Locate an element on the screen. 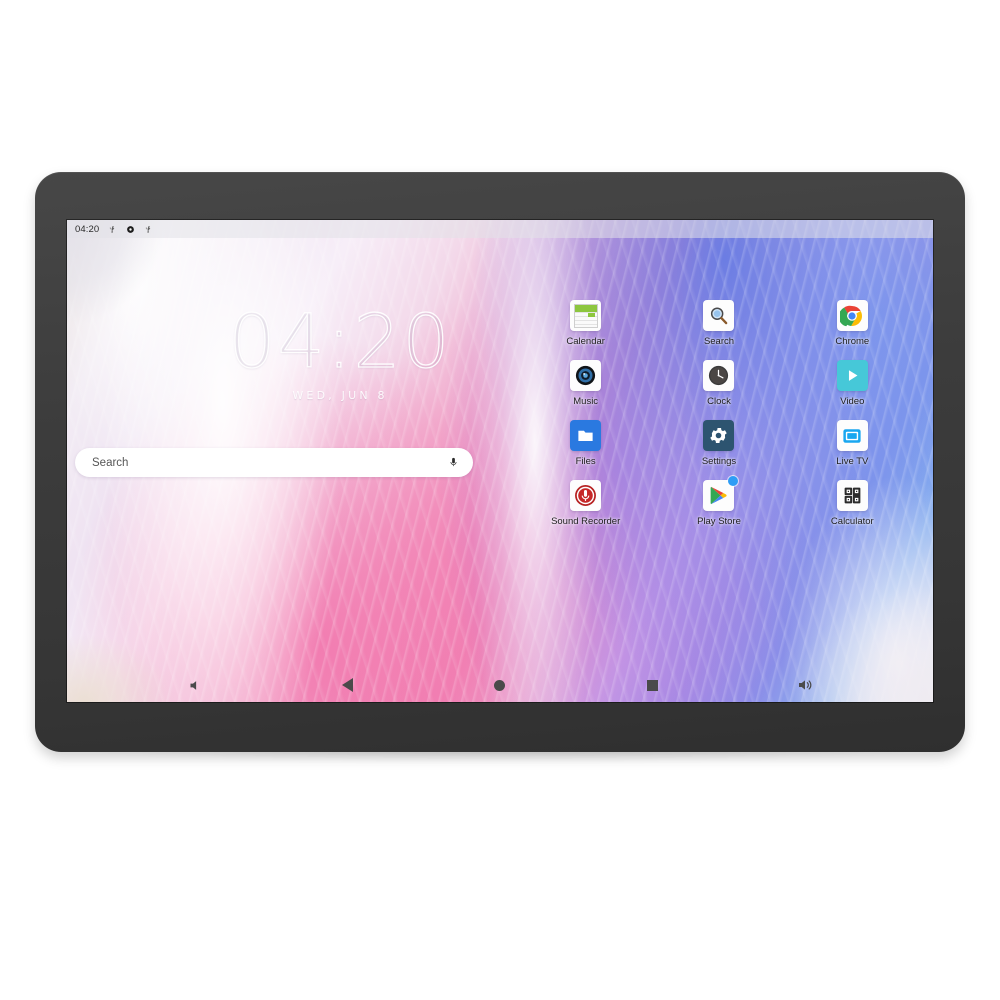 This screenshot has height=1000, width=1000. circle-home-icon is located at coordinates (500, 685).